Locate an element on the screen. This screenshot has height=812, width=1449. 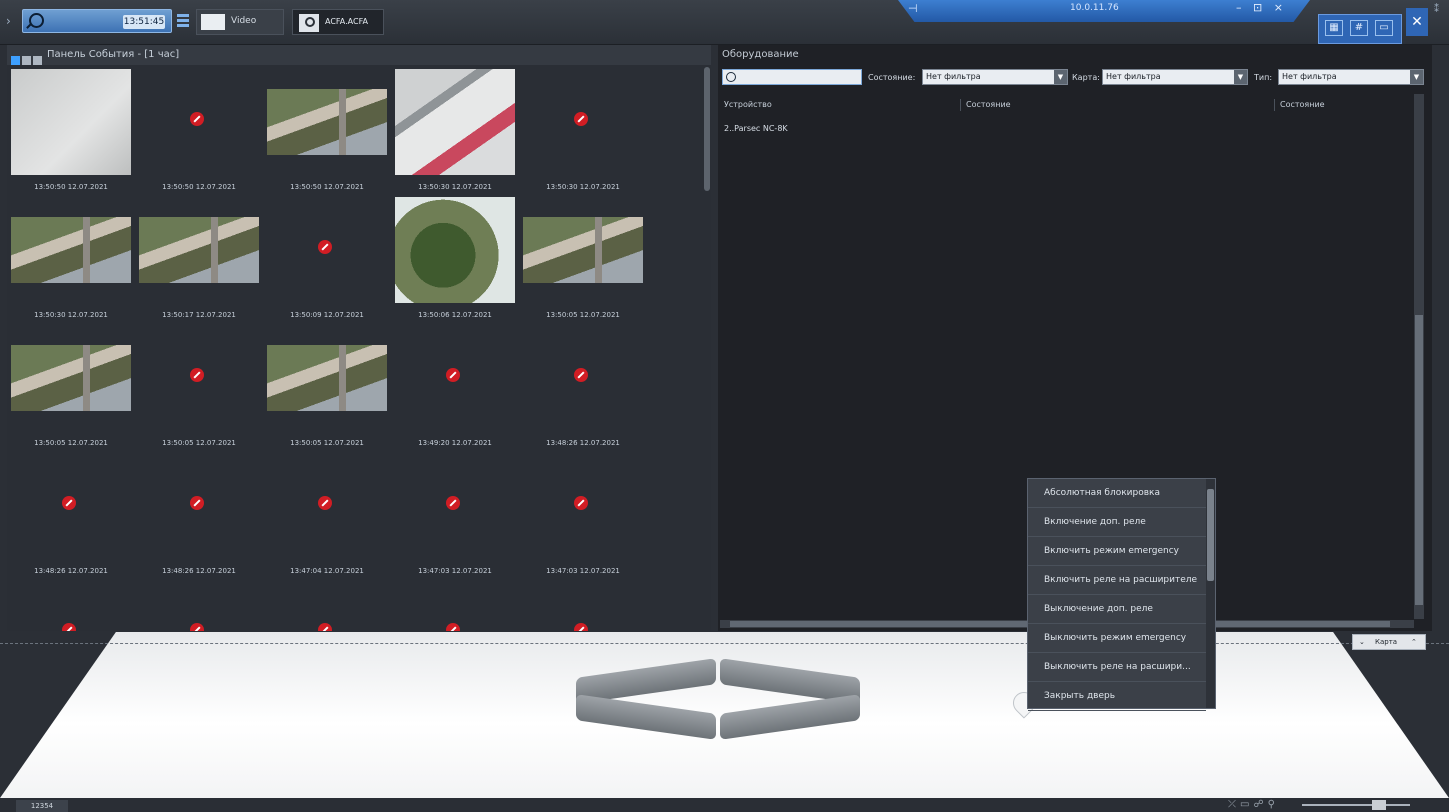
clock-display: 13:51:45 is located at coordinates (144, 22).